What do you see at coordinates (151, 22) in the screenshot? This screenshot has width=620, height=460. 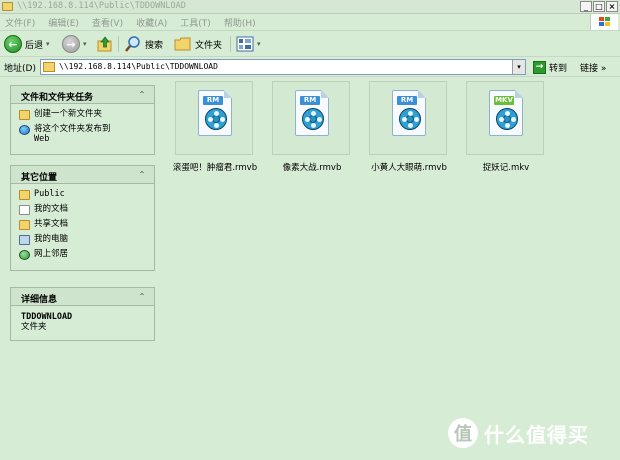 I see `menu-favorites: 收藏(A)` at bounding box center [151, 22].